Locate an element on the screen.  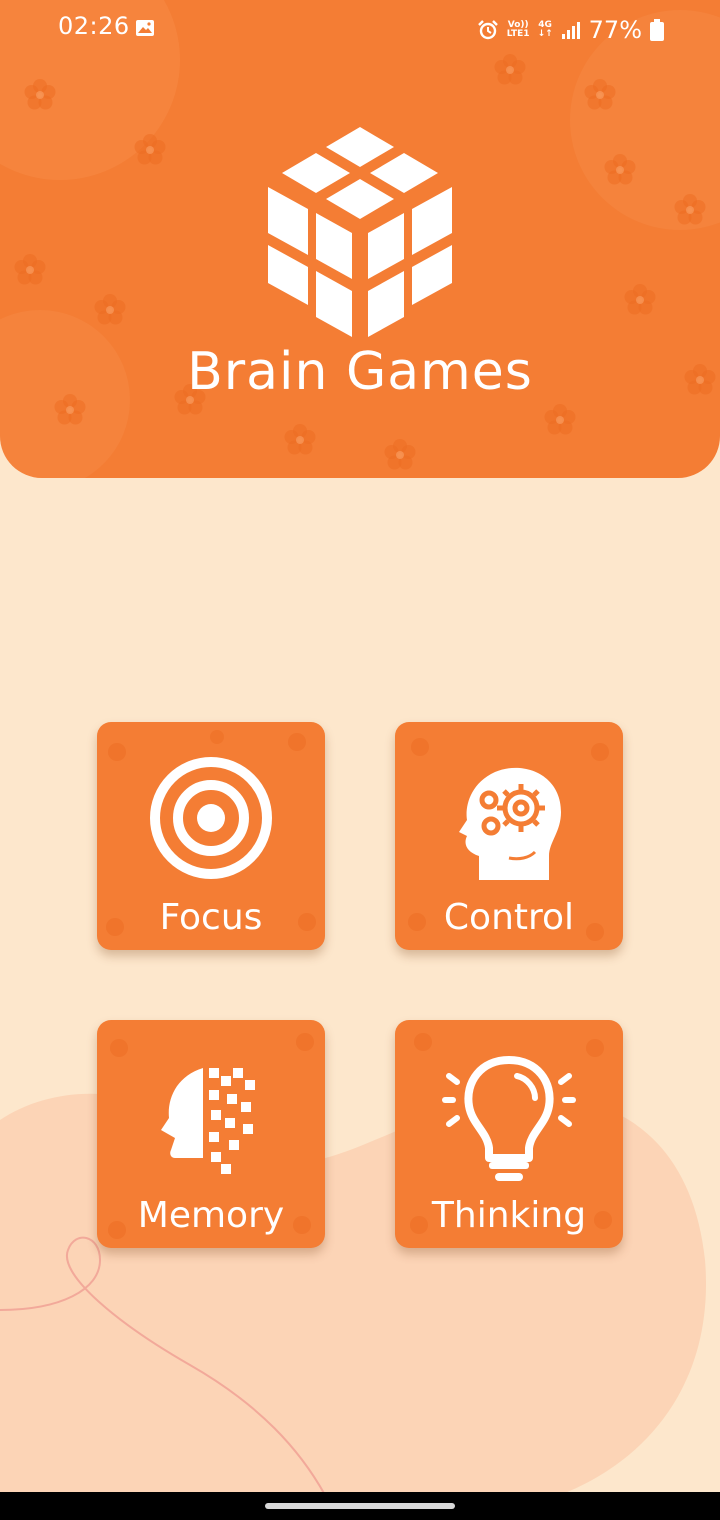
alarm-icon is located at coordinates (487, 30).